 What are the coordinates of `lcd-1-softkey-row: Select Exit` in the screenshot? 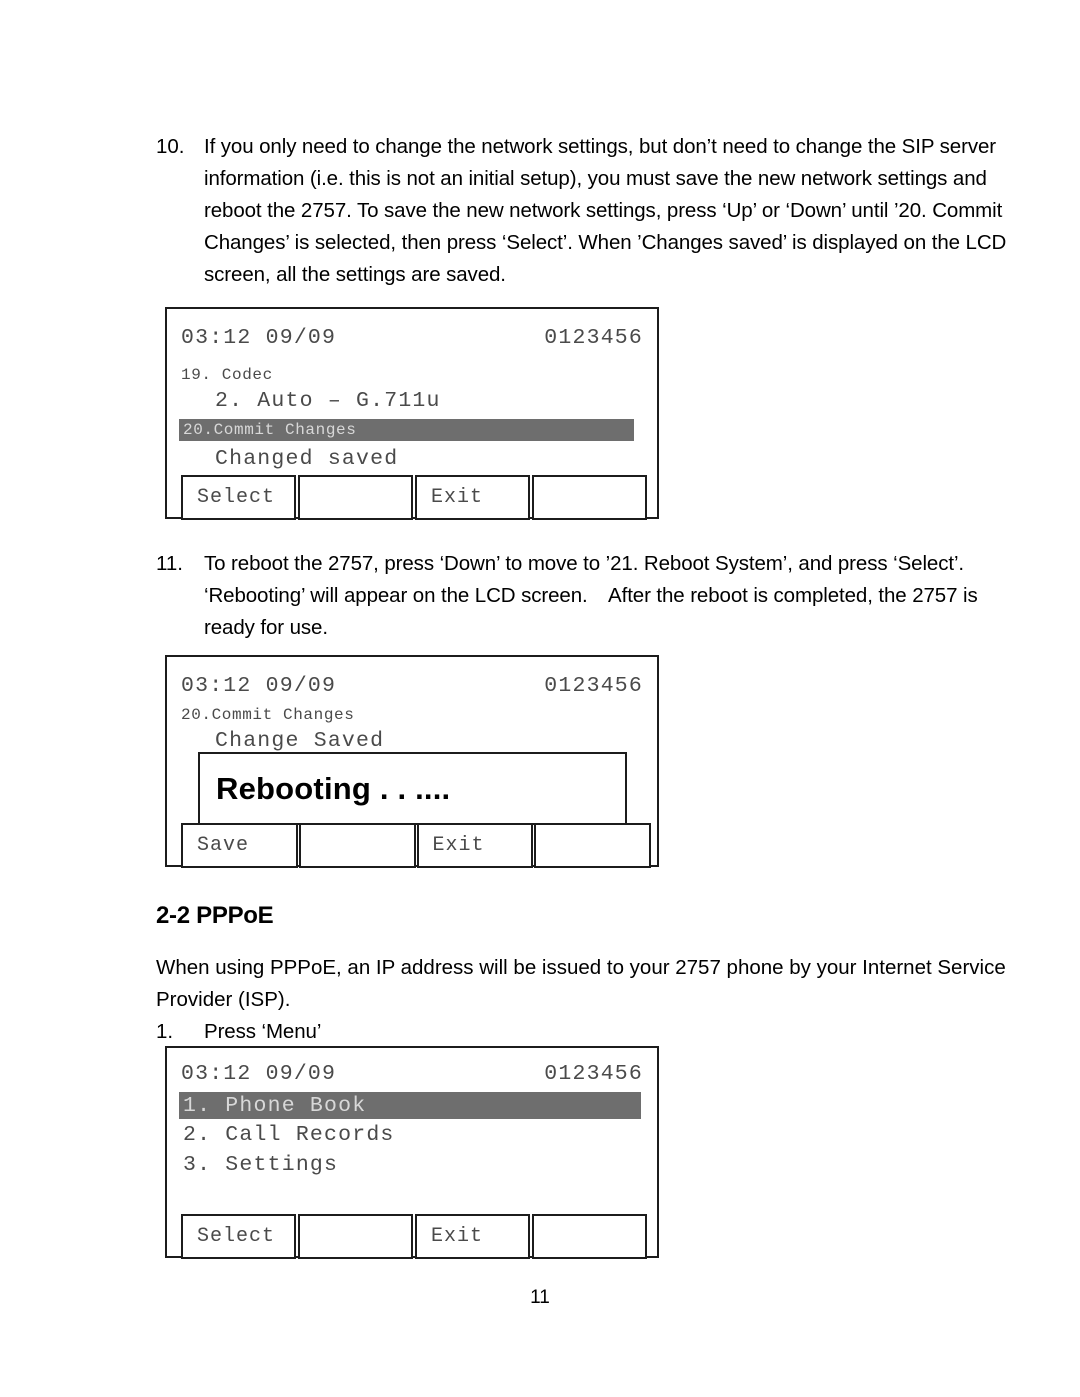 It's located at (414, 497).